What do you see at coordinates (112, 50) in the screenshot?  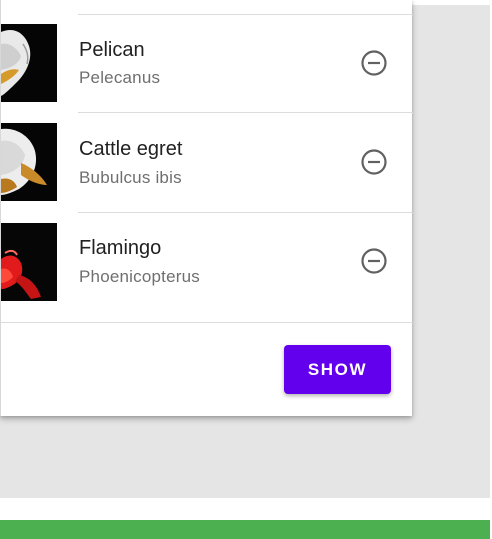 I see `bird-name: Pelican` at bounding box center [112, 50].